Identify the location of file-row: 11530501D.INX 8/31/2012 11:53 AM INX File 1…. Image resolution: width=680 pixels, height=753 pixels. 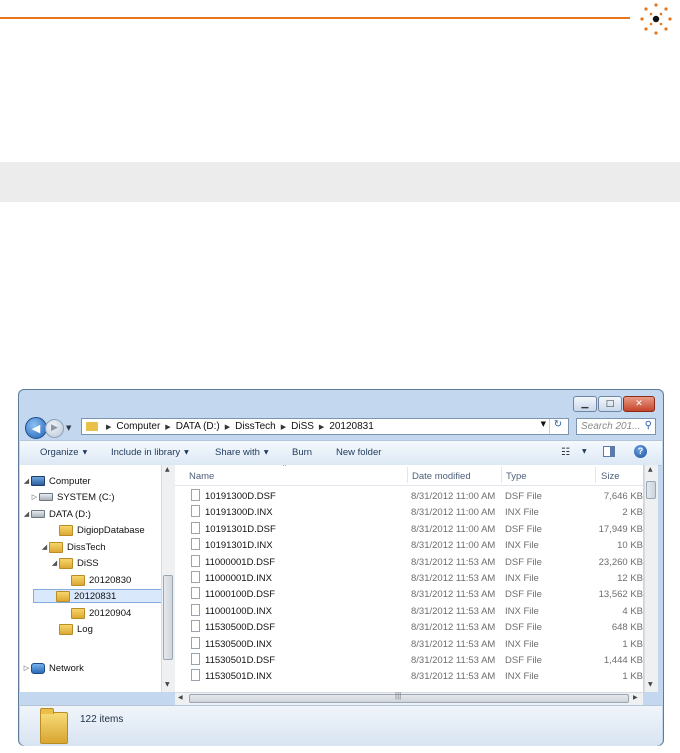
(409, 676).